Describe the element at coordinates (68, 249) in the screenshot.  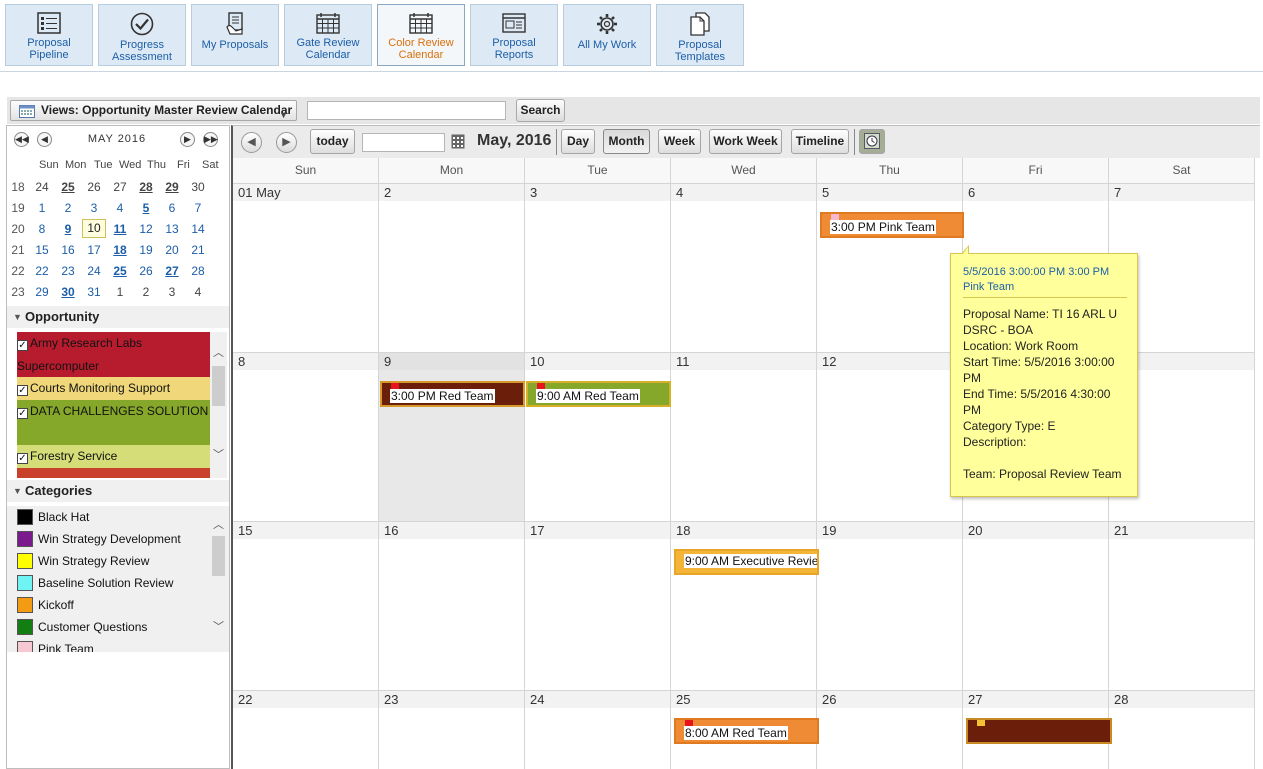
I see `mini-day: 16` at that location.